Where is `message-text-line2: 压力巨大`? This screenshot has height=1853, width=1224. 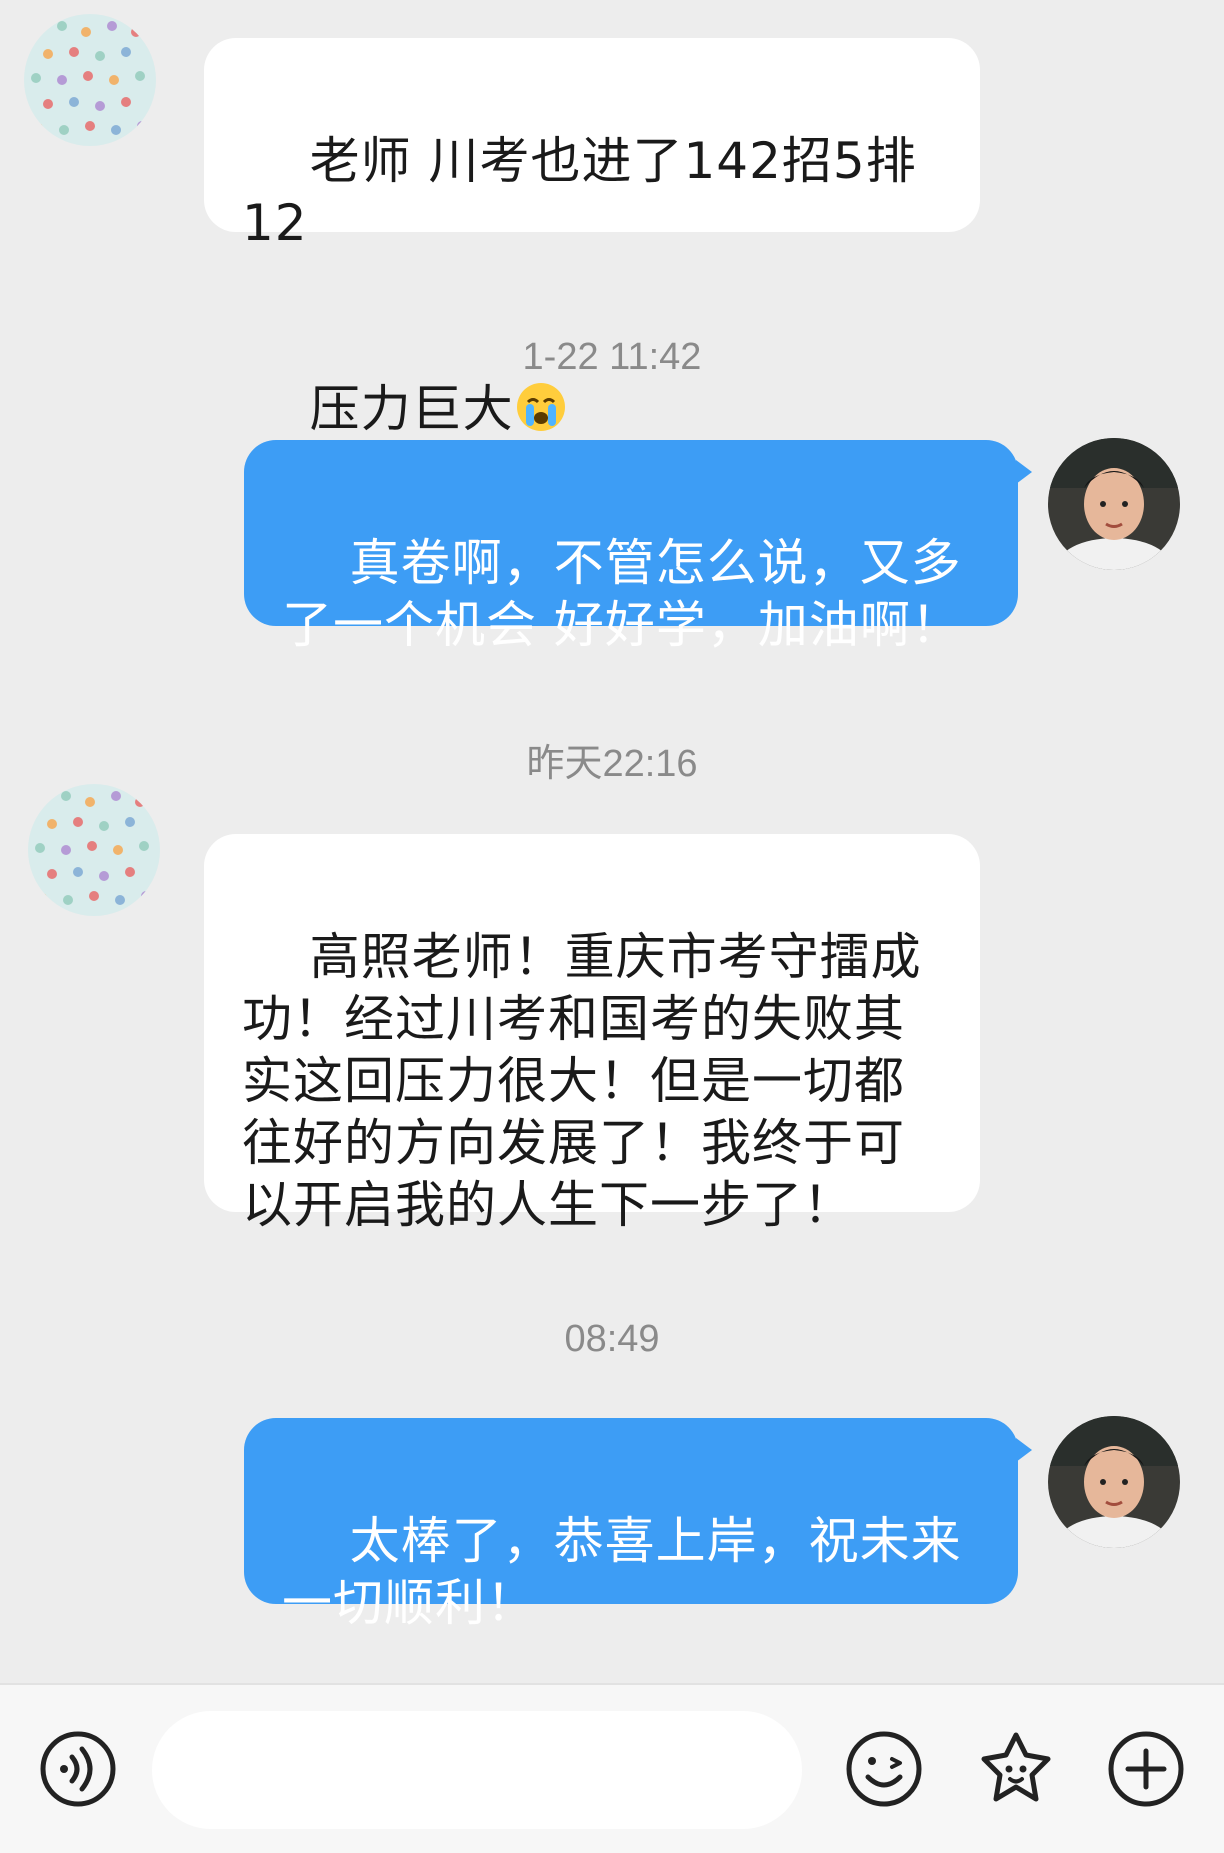 message-text-line2: 压力巨大 is located at coordinates (411, 409).